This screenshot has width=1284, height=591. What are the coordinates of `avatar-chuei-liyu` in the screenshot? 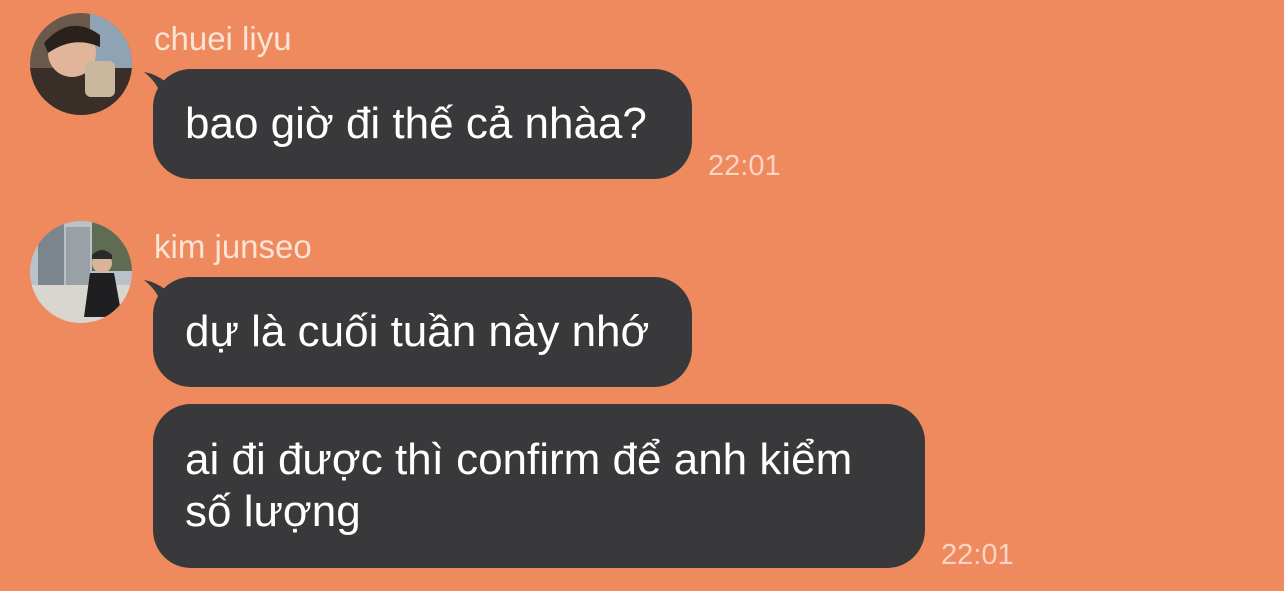 It's located at (81, 64).